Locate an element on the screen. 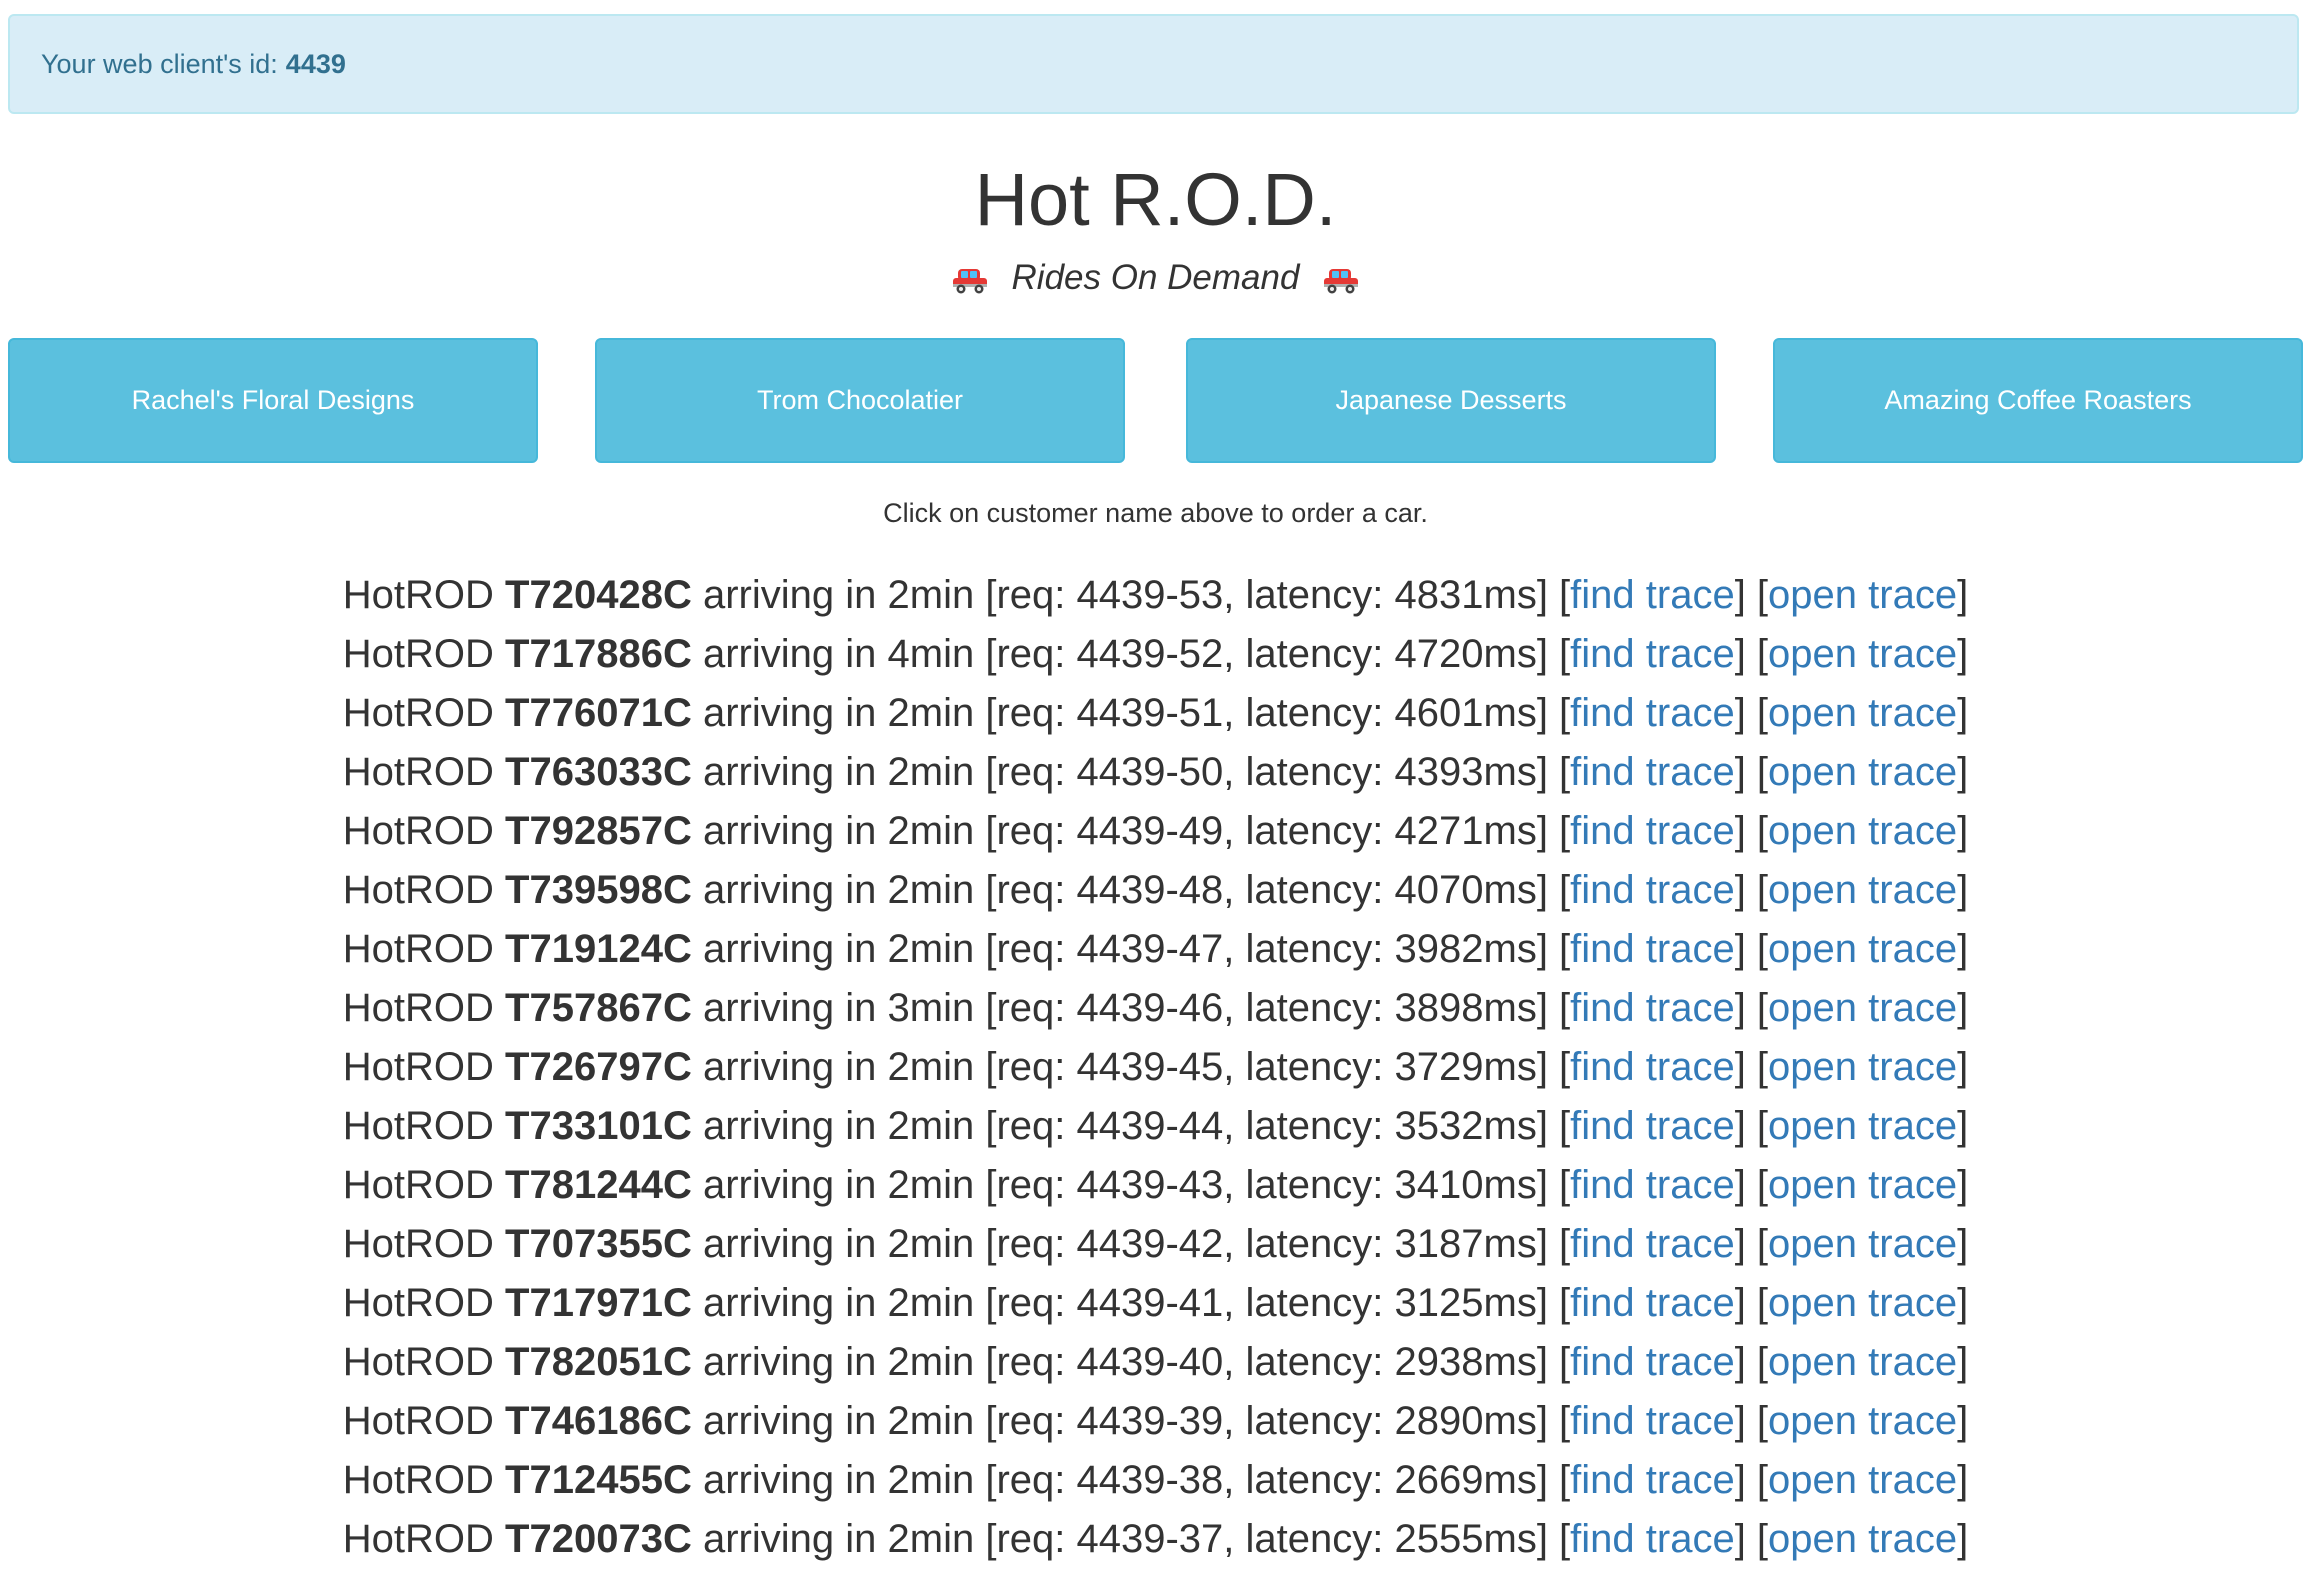 The width and height of the screenshot is (2311, 1569). ride-req-id: 4439-46 is located at coordinates (1150, 1008).